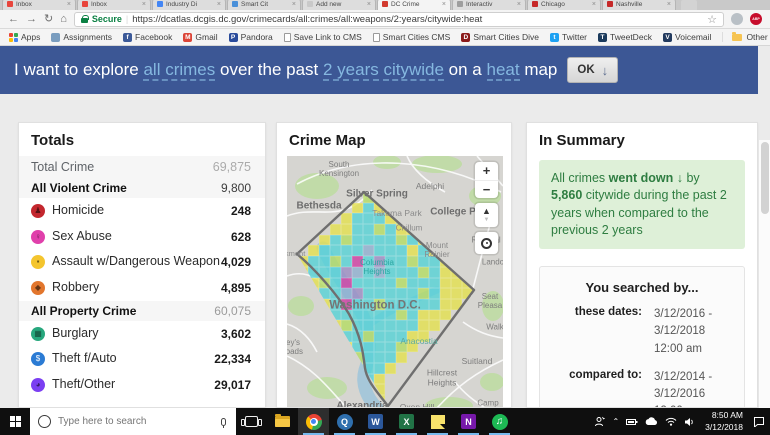 Image resolution: width=770 pixels, height=435 pixels. What do you see at coordinates (615, 421) in the screenshot?
I see `tray-expand-icon: ⌃` at bounding box center [615, 421].